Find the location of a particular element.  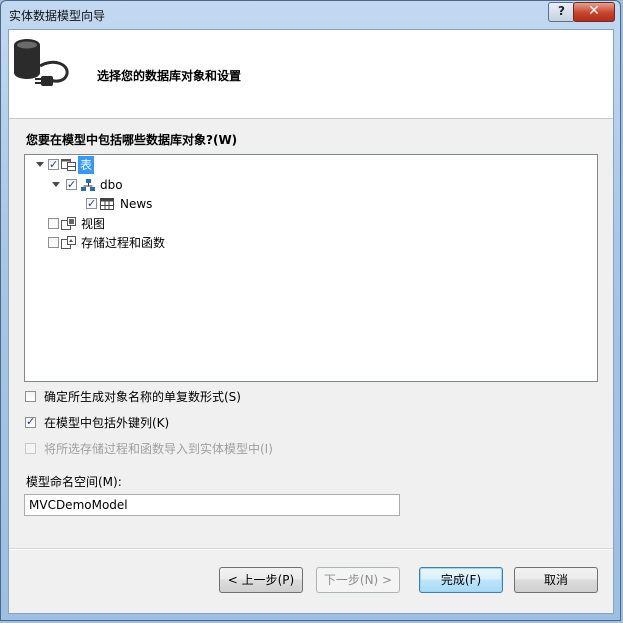

foreign-keys-checkbox is located at coordinates (30, 422).